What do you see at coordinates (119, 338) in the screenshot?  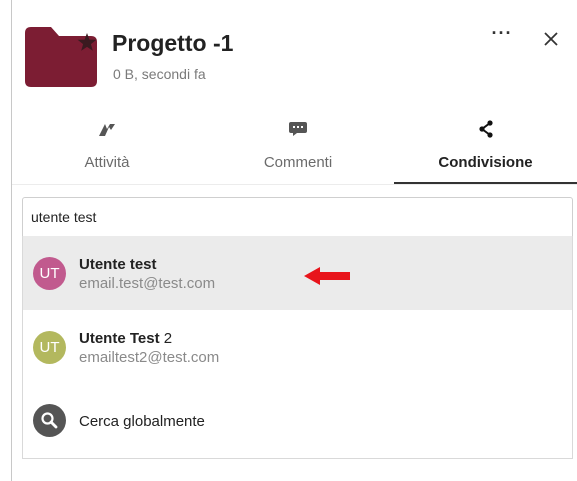 I see `result-name-text: Utente Test` at bounding box center [119, 338].